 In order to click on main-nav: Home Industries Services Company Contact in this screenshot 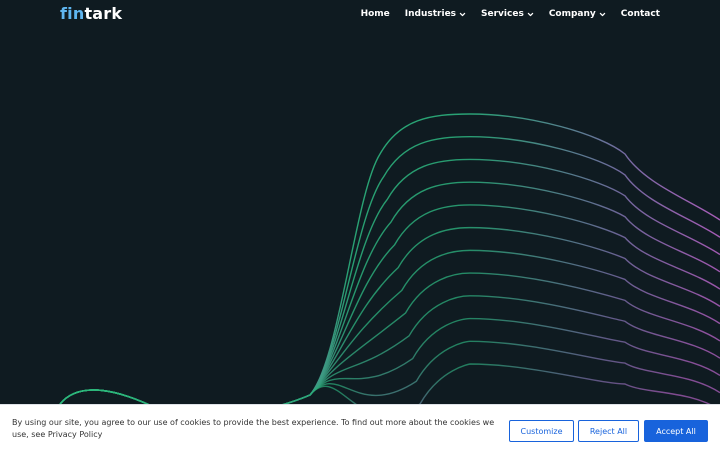, I will do `click(503, 14)`.